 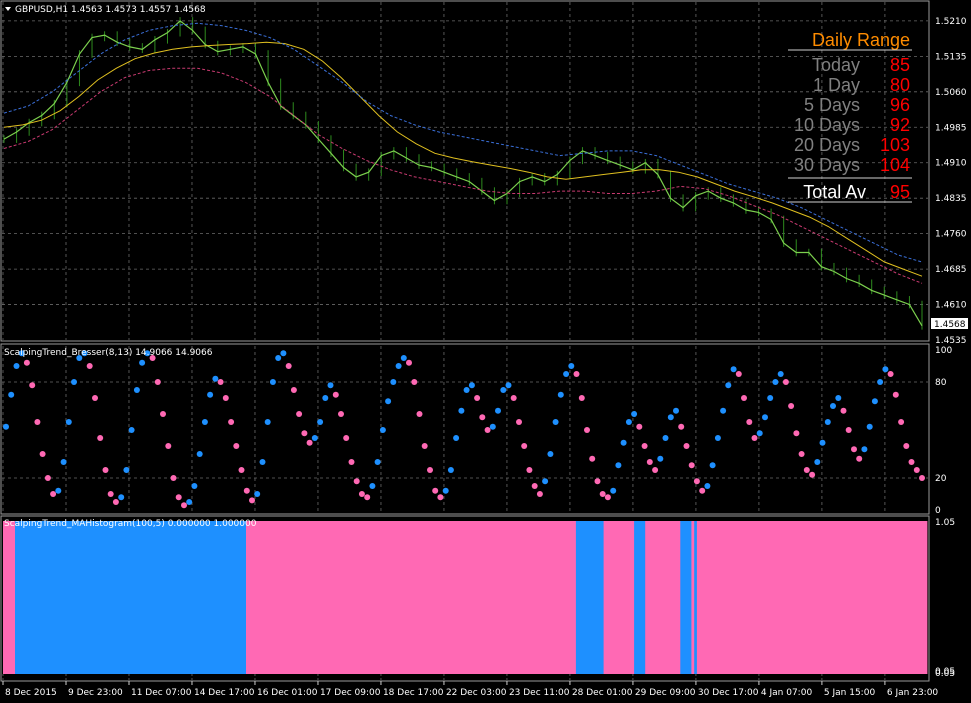 I want to click on time-tick-label: 14 Dec 17:00, so click(x=224, y=693).